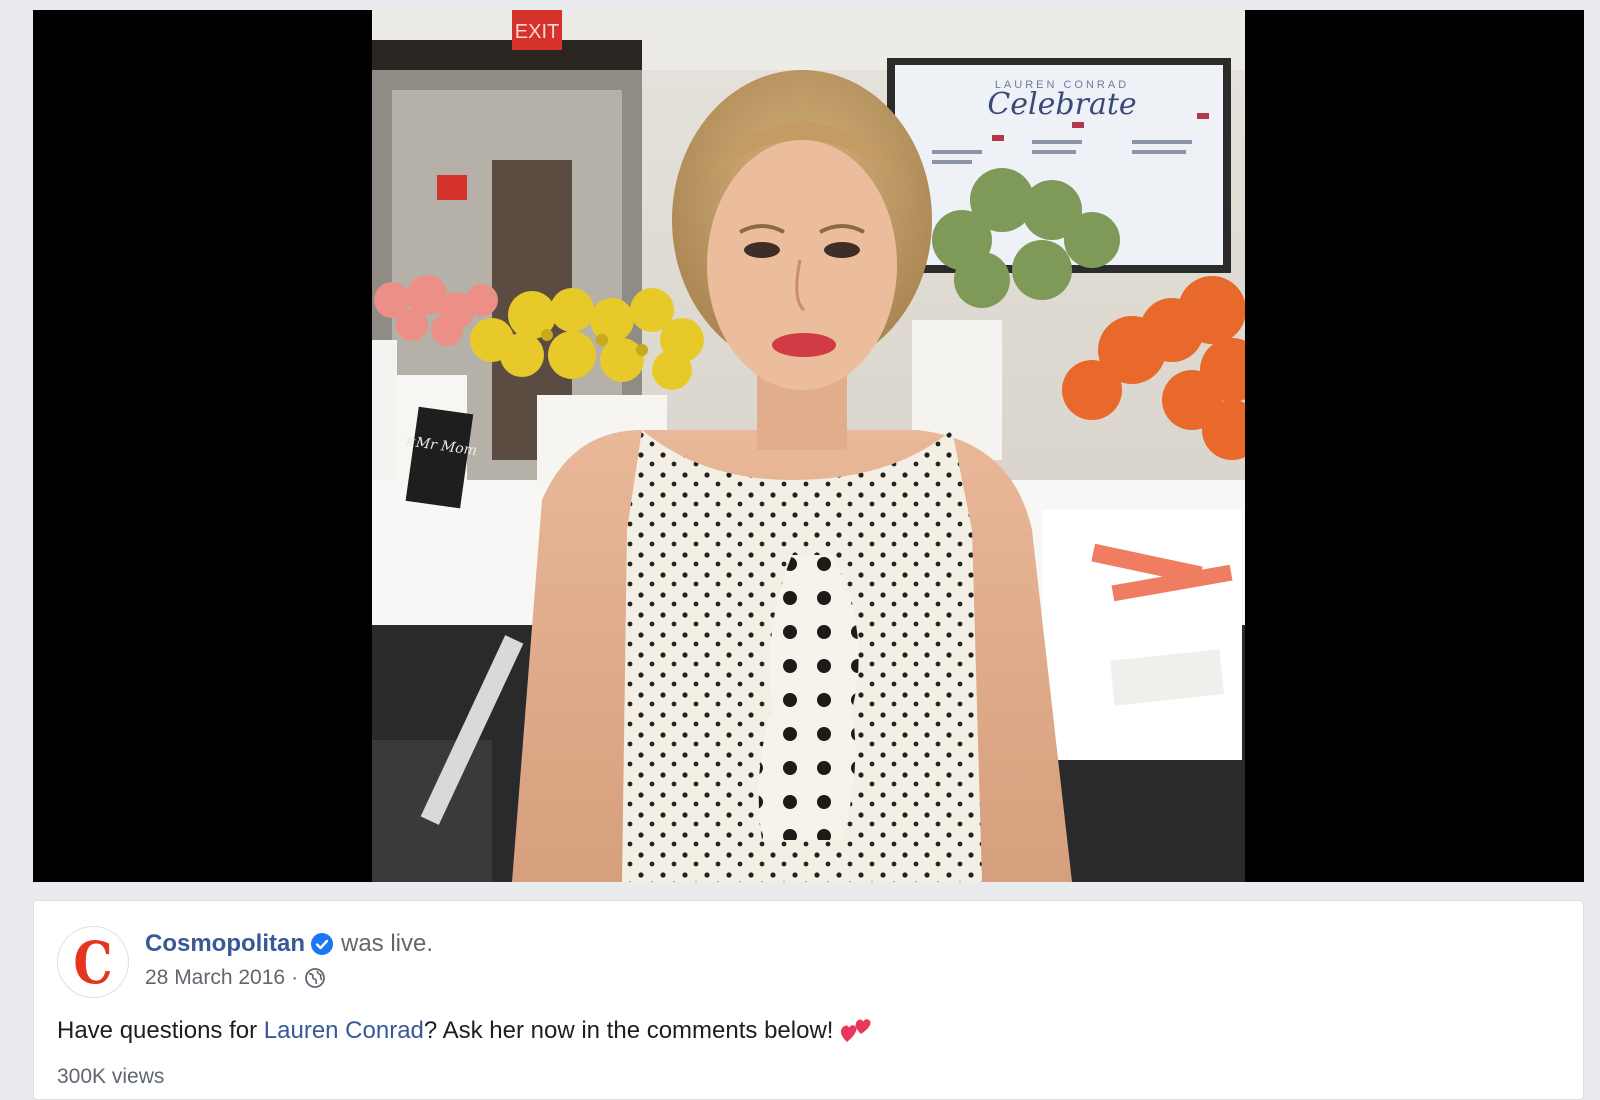 The height and width of the screenshot is (1100, 1600). What do you see at coordinates (215, 978) in the screenshot?
I see `post-timestamp: 28 March 2016` at bounding box center [215, 978].